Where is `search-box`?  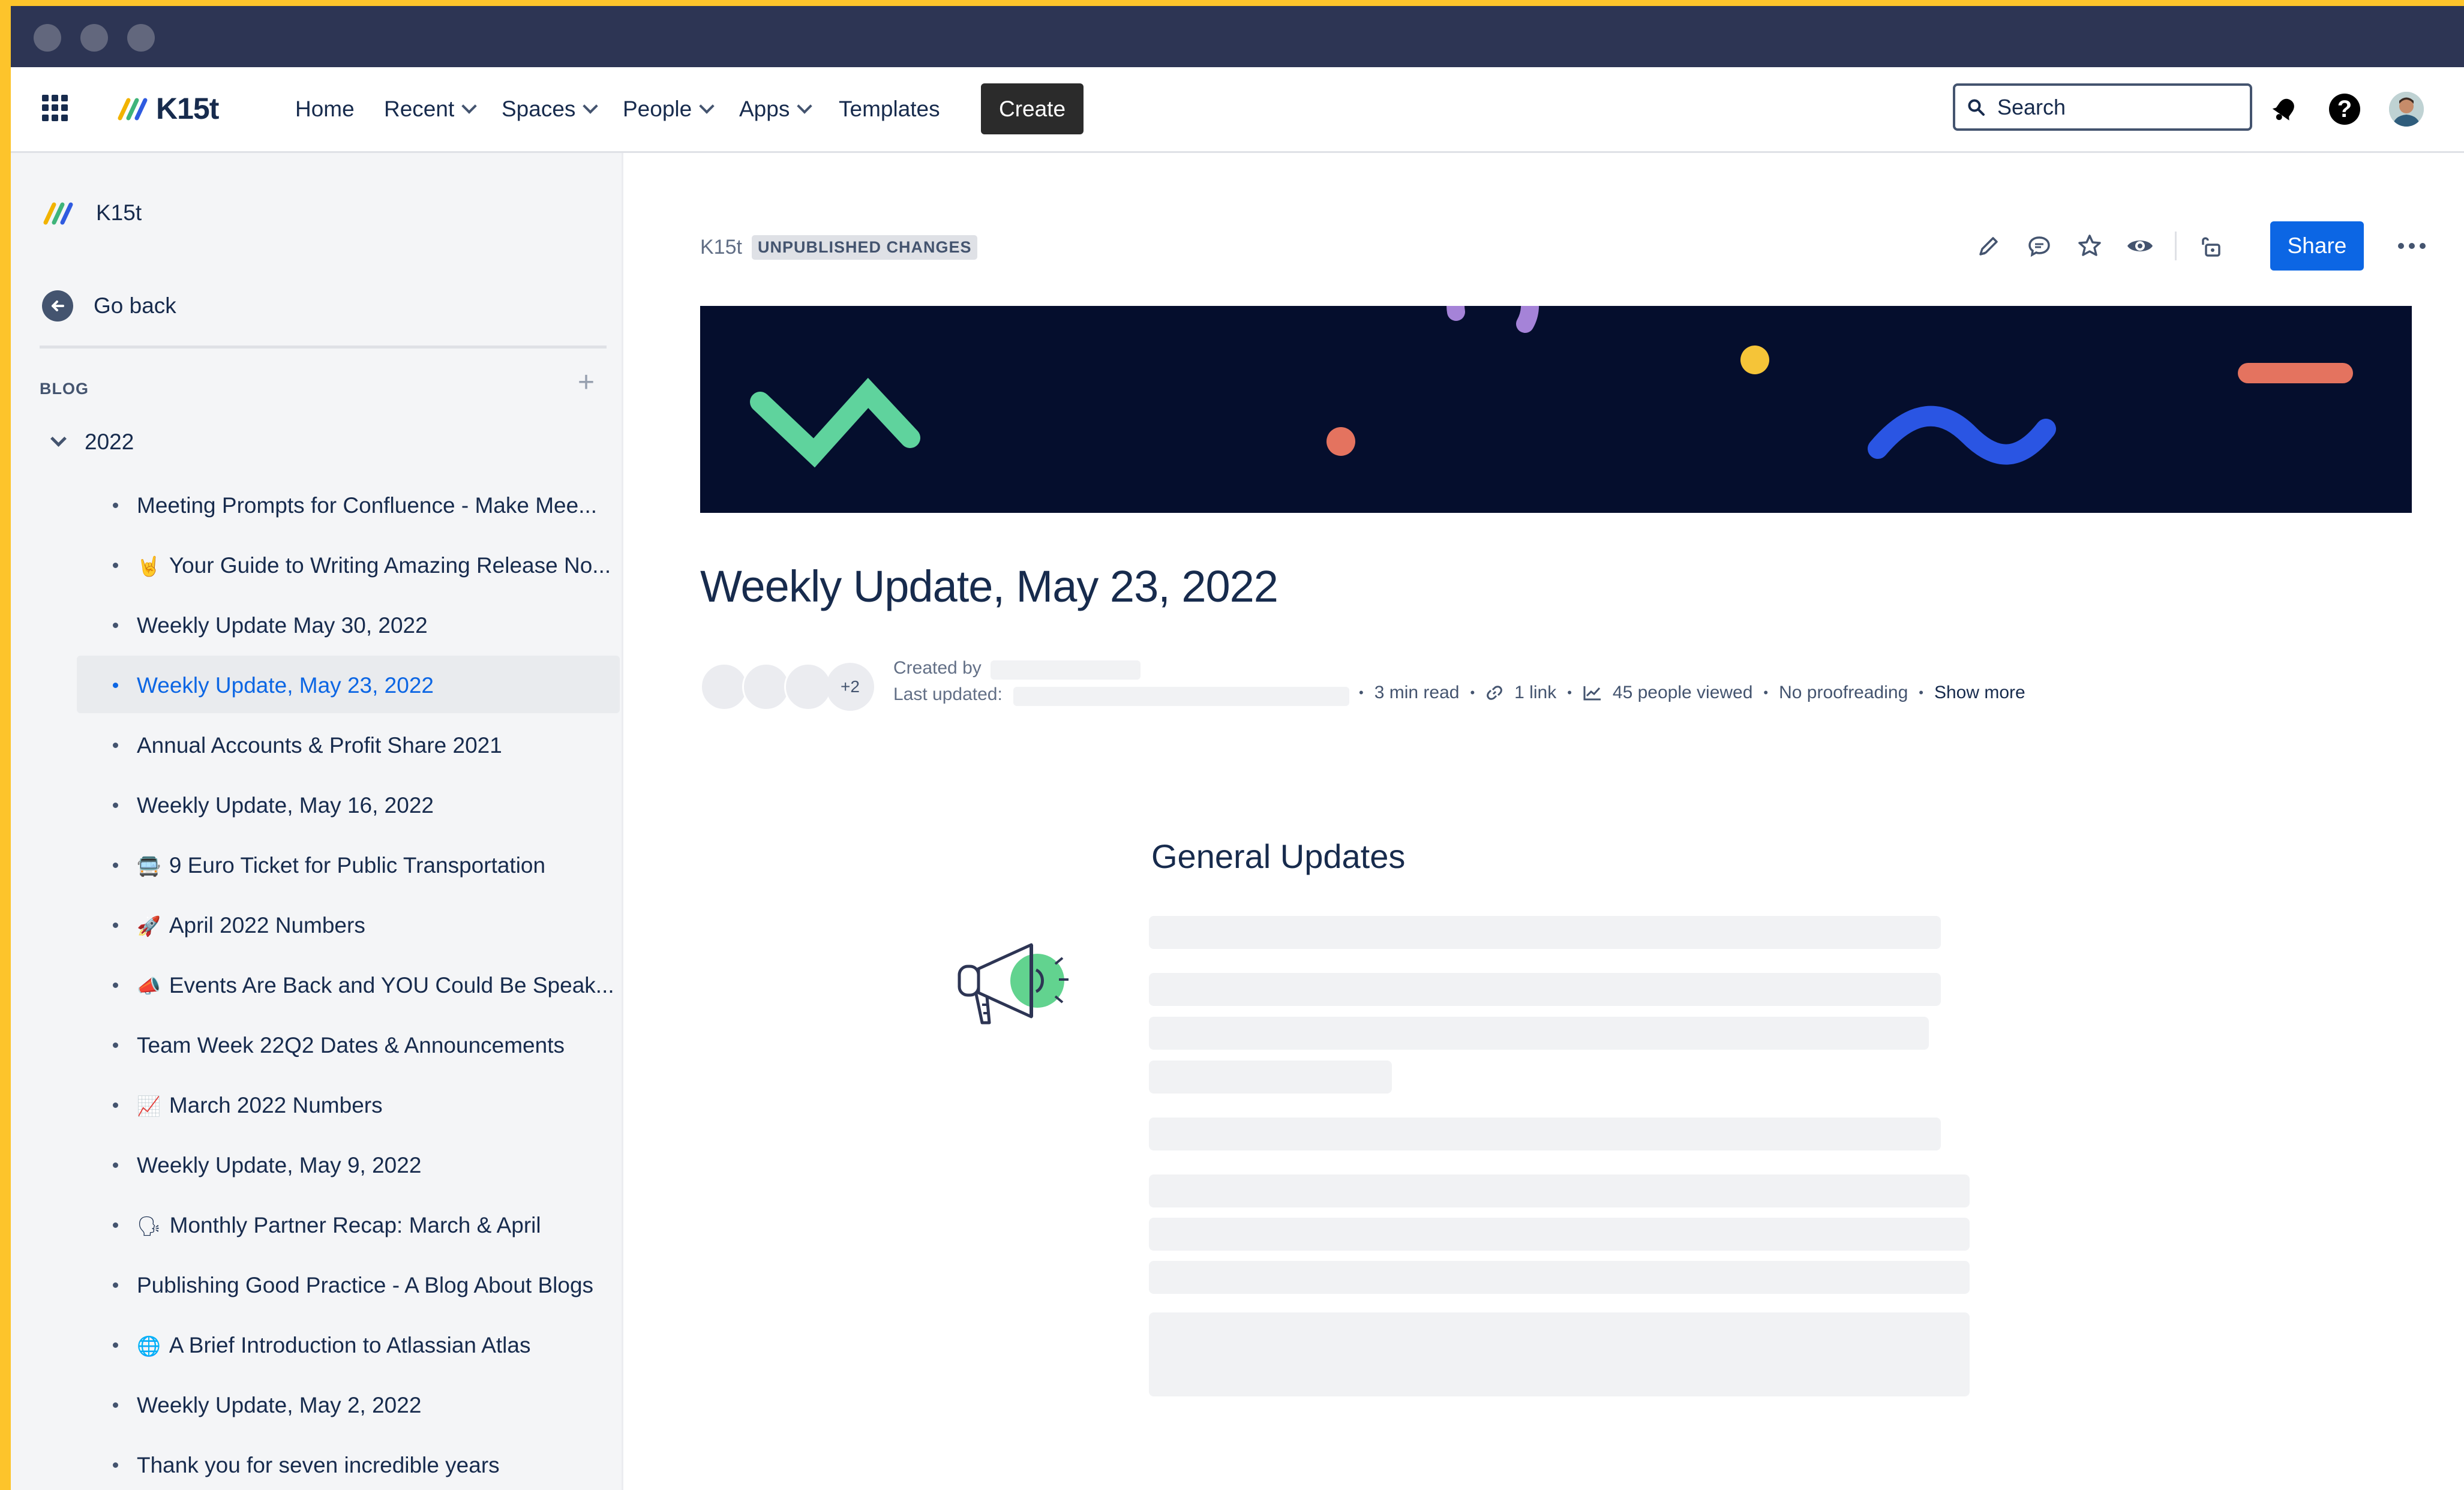
search-box is located at coordinates (2102, 107).